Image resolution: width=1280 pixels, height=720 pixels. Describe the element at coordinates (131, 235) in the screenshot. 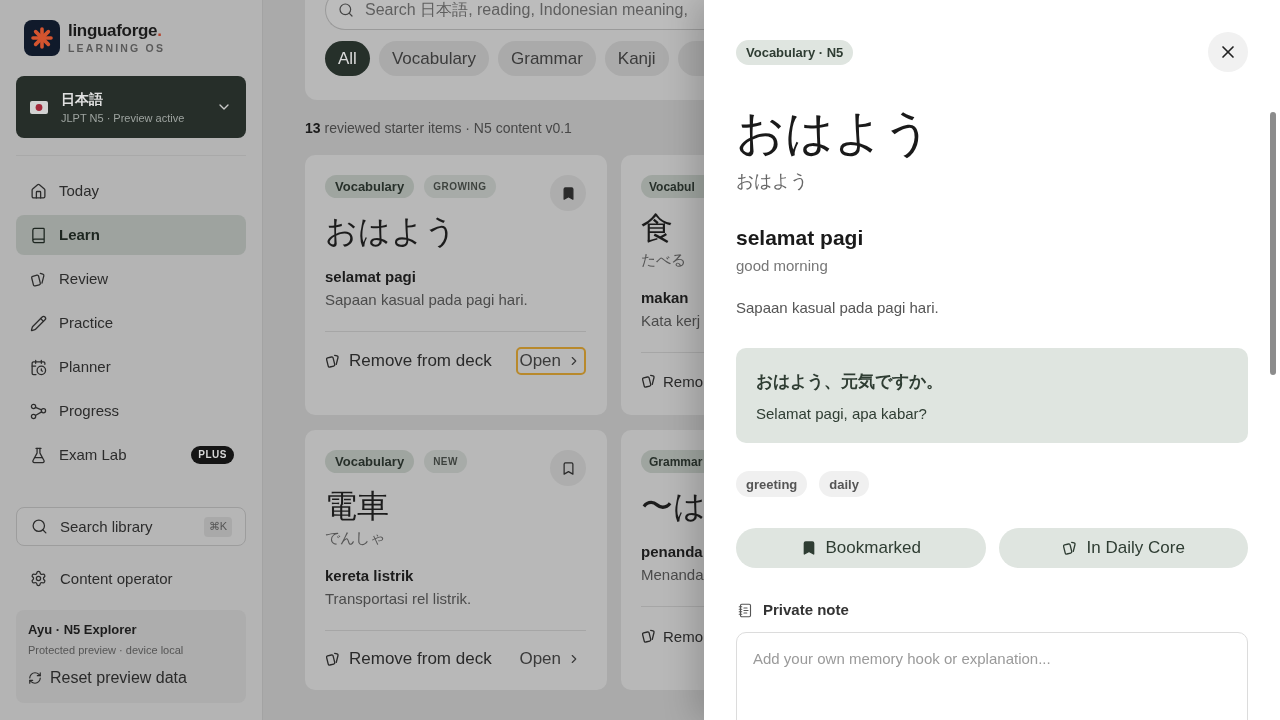

I see `nav-item: Learn` at that location.